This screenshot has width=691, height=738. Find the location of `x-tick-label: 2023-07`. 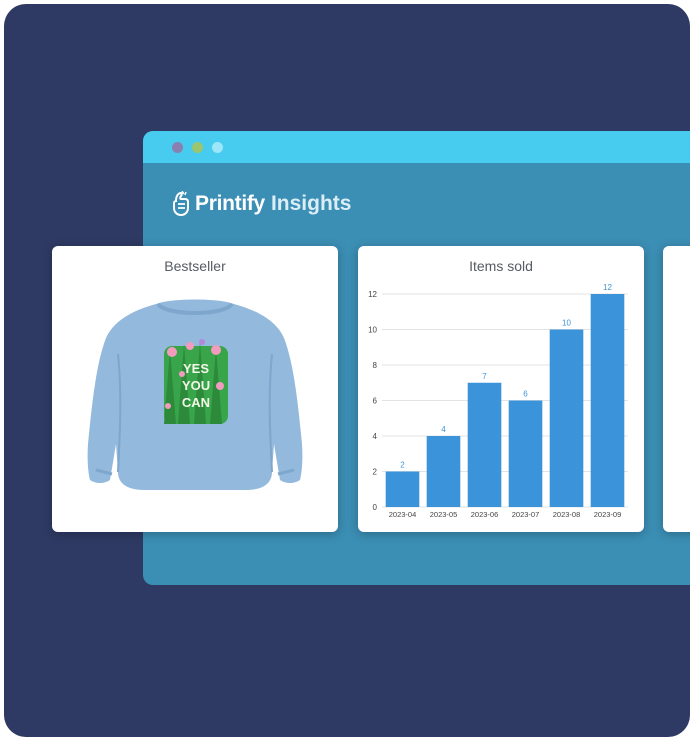

x-tick-label: 2023-07 is located at coordinates (526, 514).